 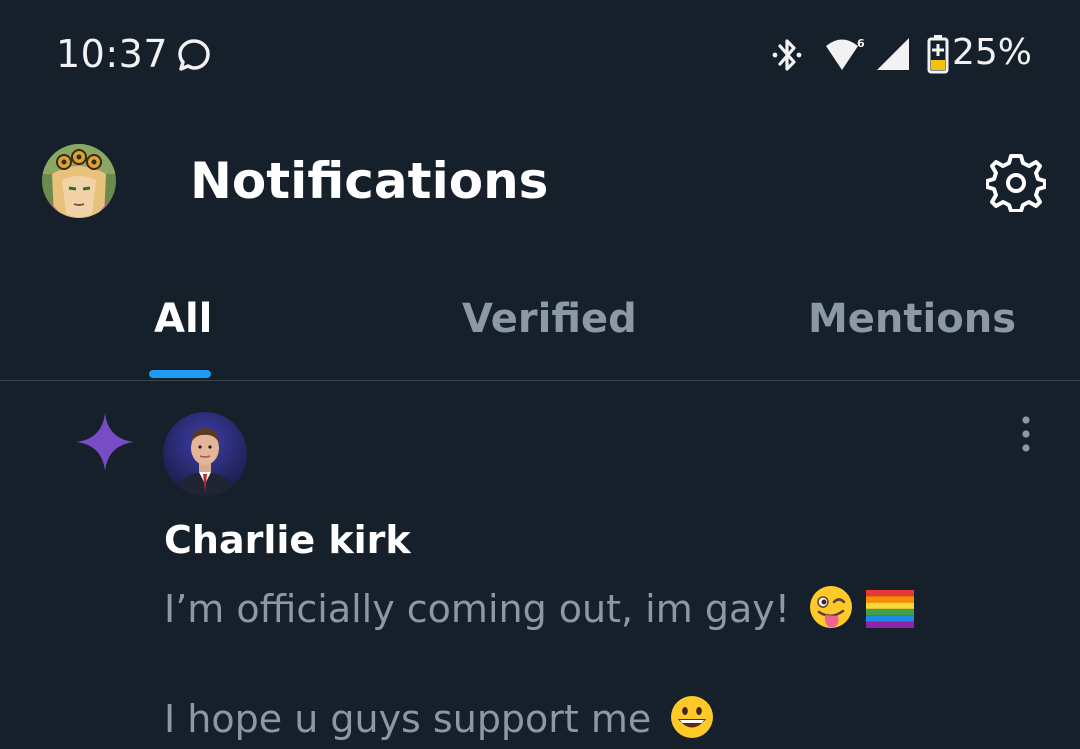 What do you see at coordinates (183, 319) in the screenshot?
I see `tab-all: All` at bounding box center [183, 319].